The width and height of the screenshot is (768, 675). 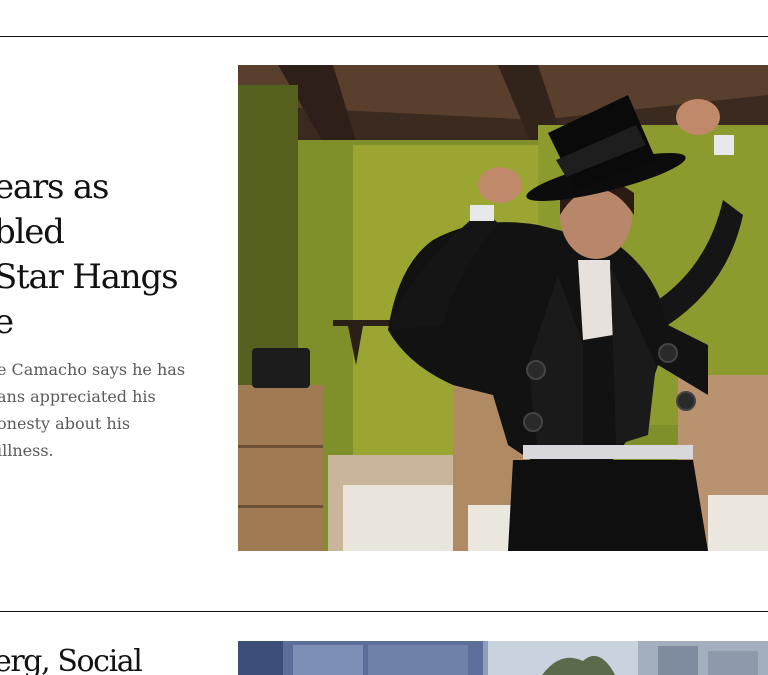 I want to click on summary-line: onesty about his, so click(x=65, y=423).